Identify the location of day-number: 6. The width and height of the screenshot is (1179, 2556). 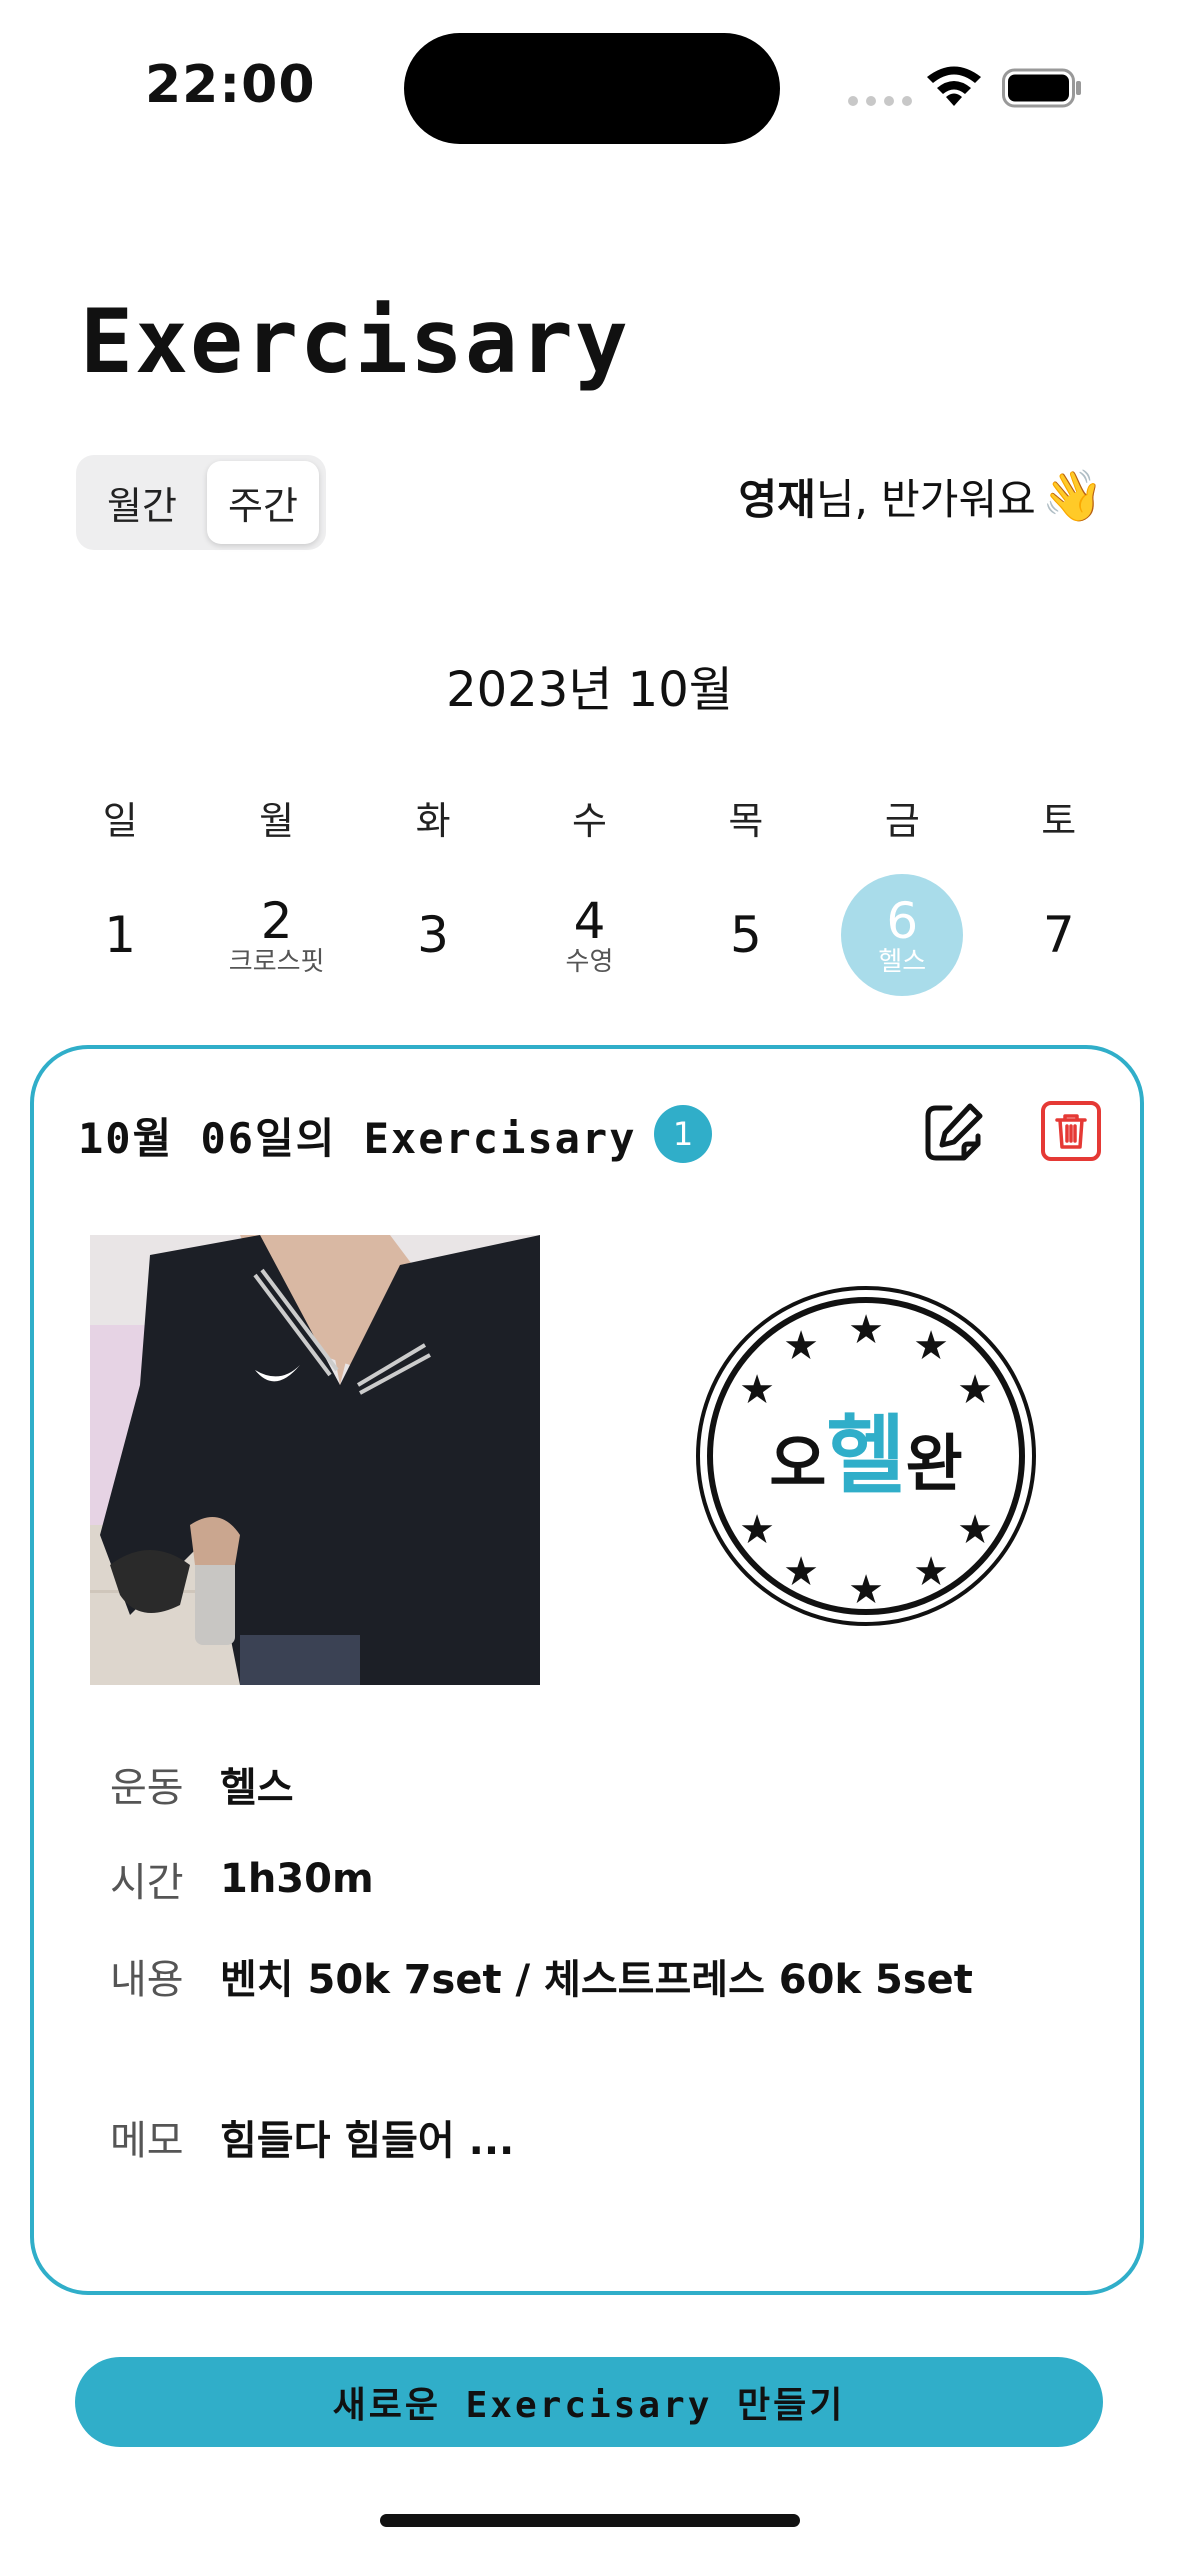
(902, 921).